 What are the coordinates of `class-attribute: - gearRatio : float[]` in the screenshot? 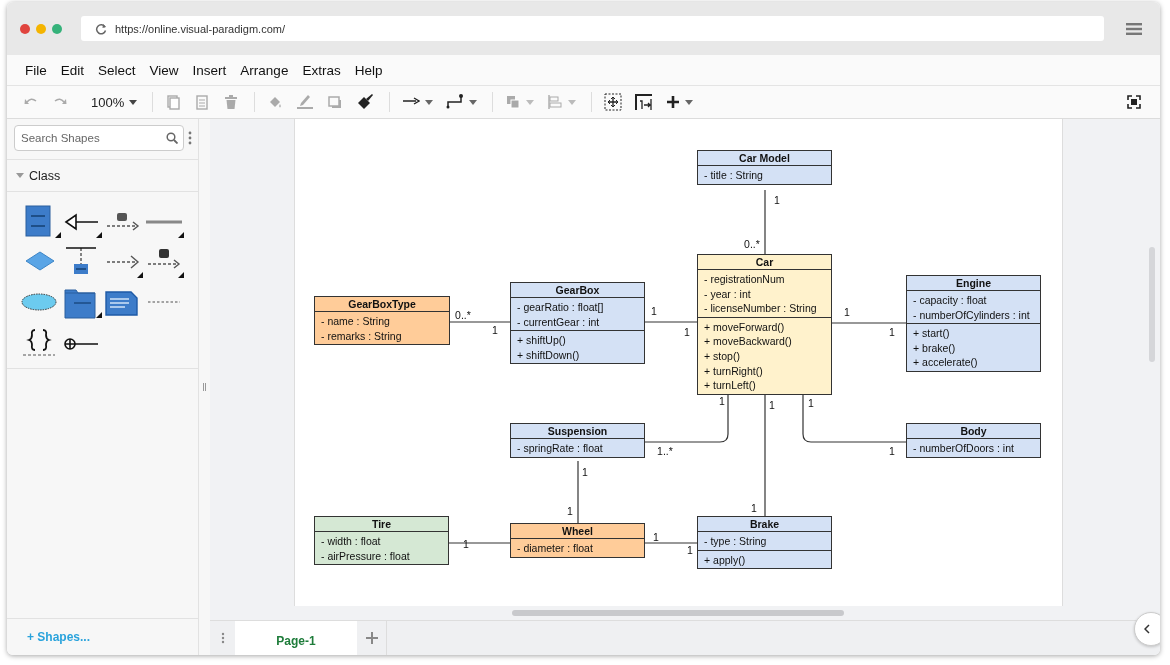 It's located at (561, 307).